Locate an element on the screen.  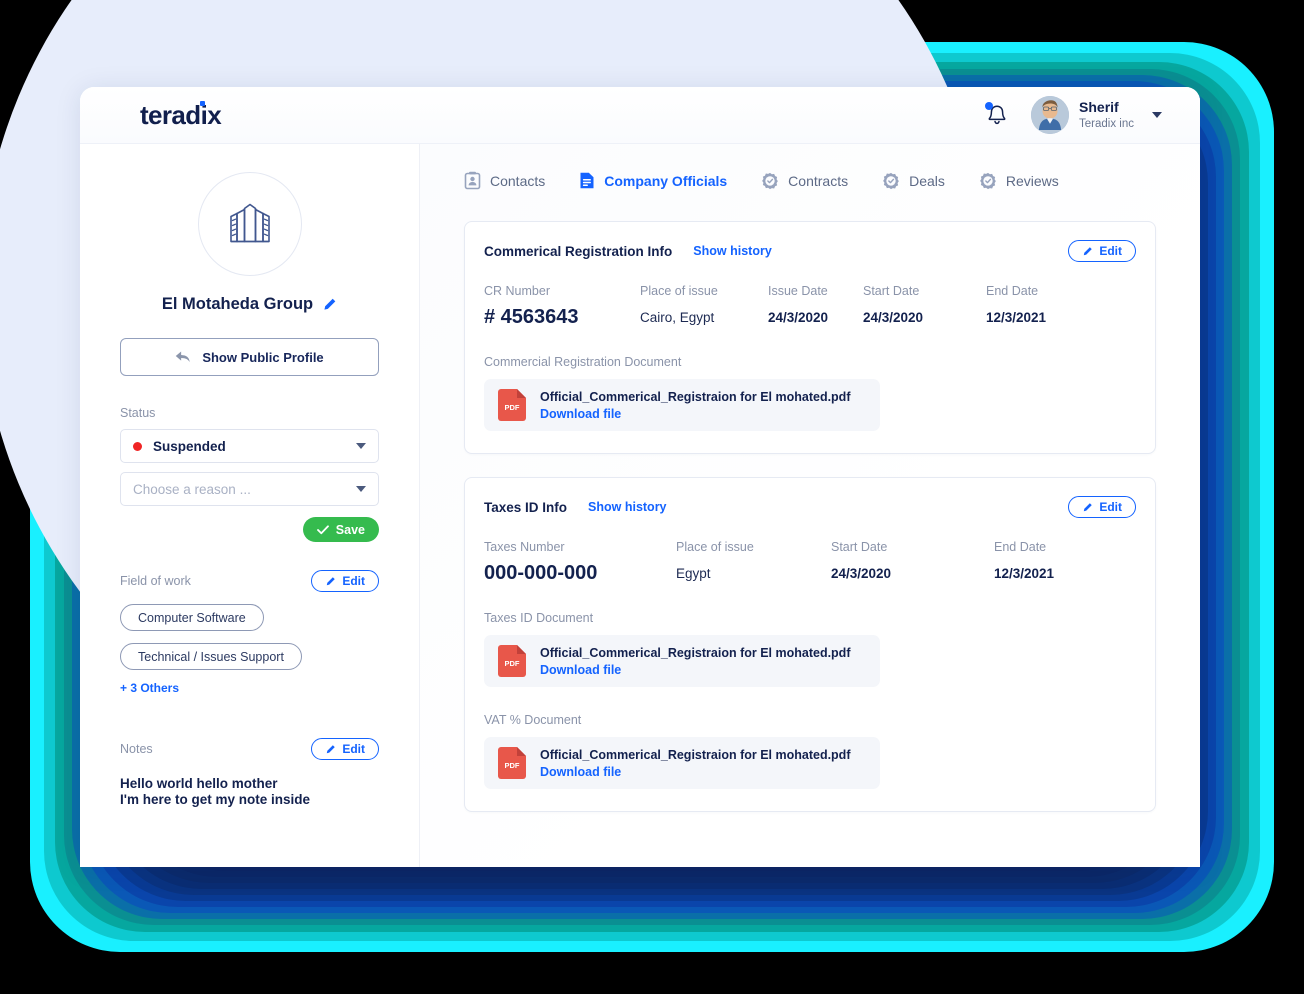
status-value: Suspended is located at coordinates (189, 446).